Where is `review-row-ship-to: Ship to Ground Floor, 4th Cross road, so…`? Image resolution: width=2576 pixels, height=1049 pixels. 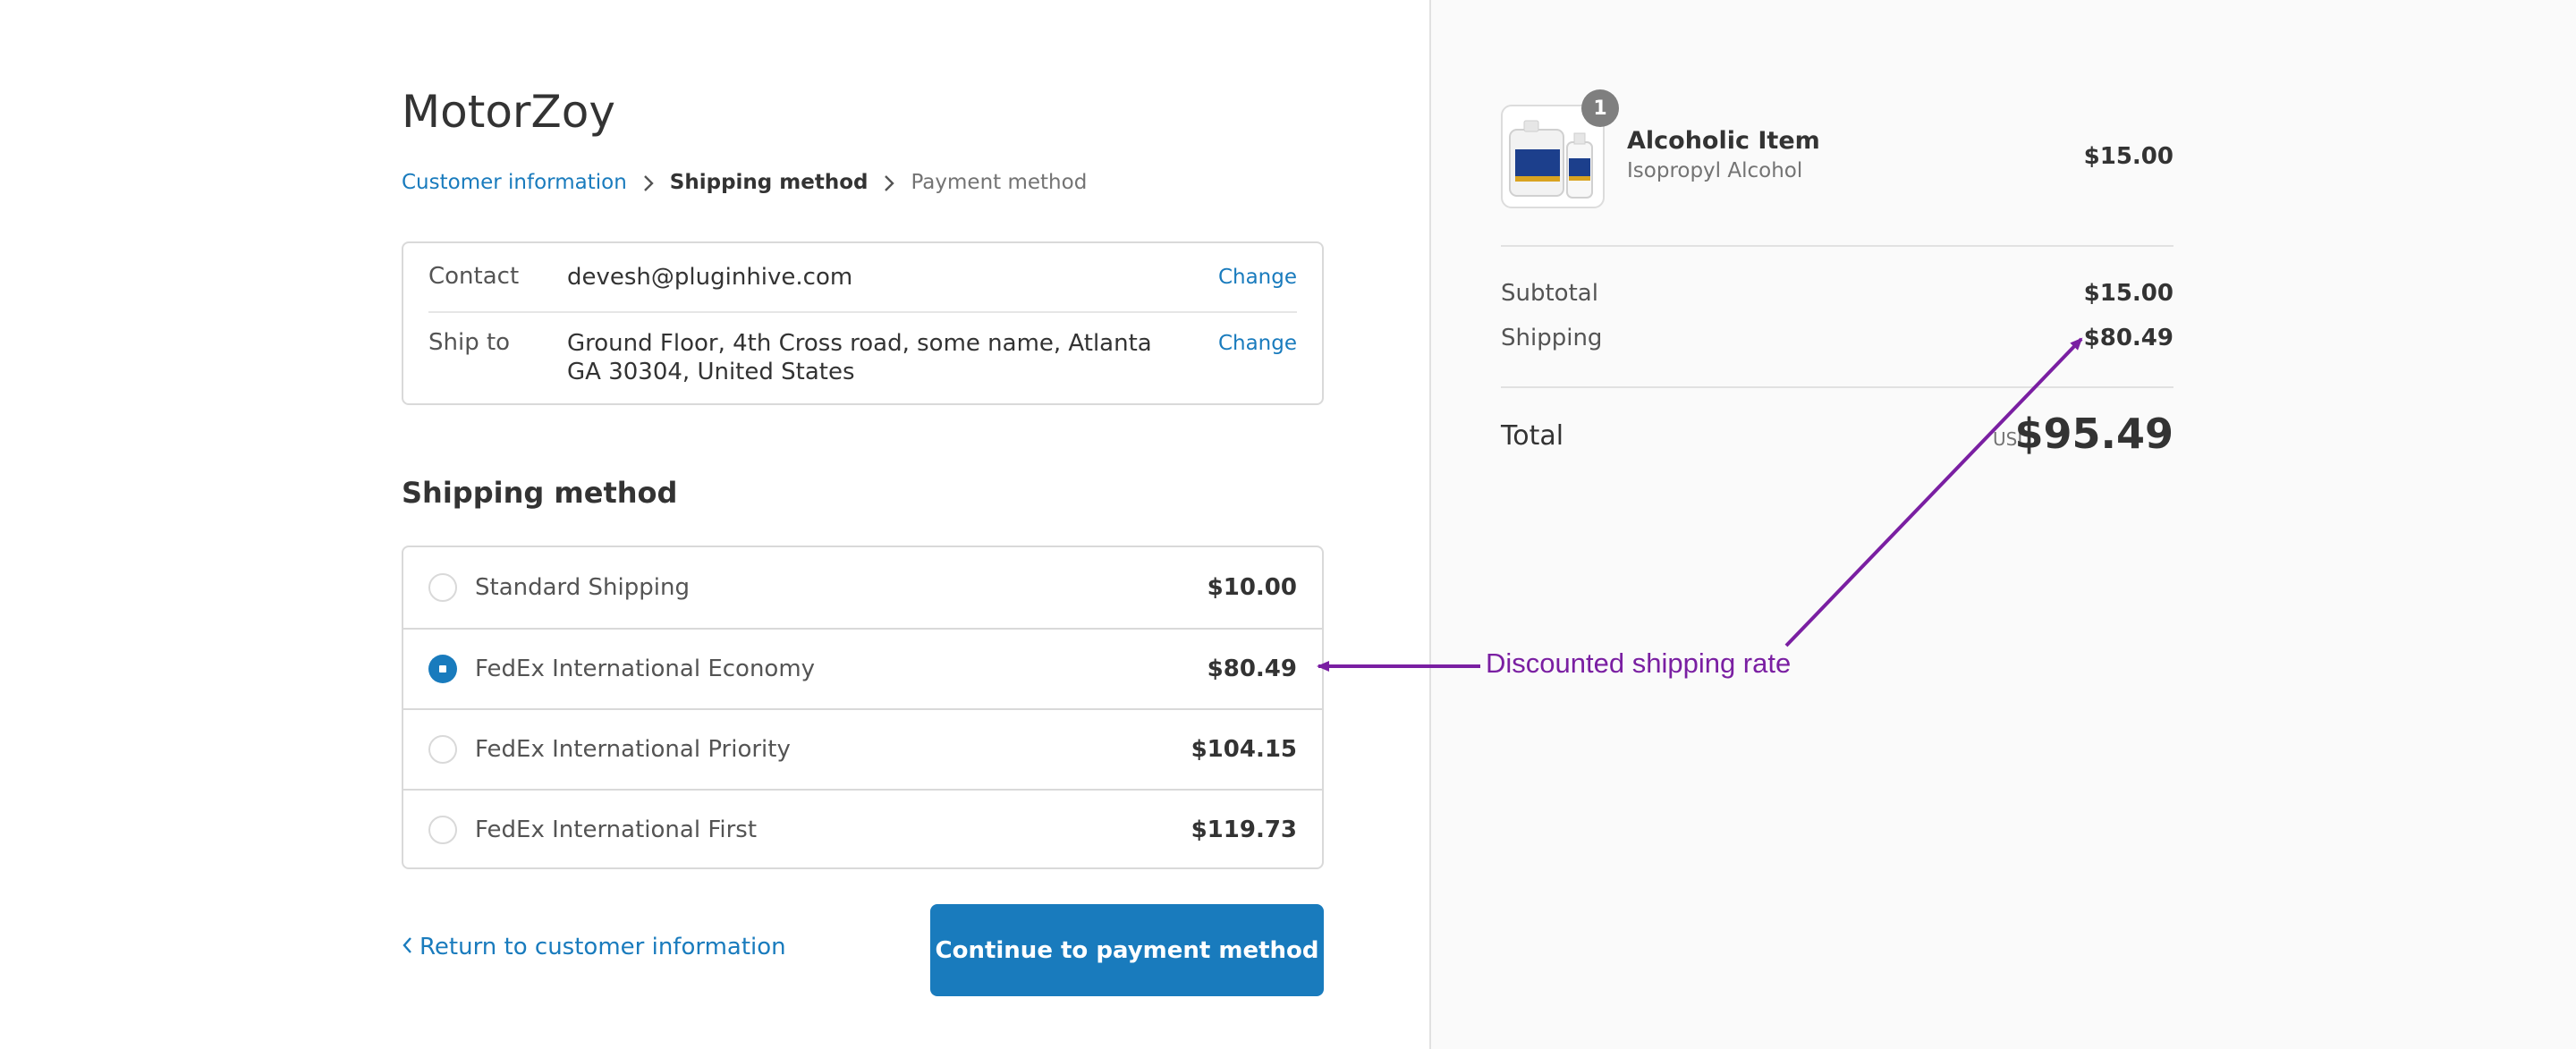
review-row-ship-to: Ship to Ground Floor, 4th Cross road, so… is located at coordinates (862, 357).